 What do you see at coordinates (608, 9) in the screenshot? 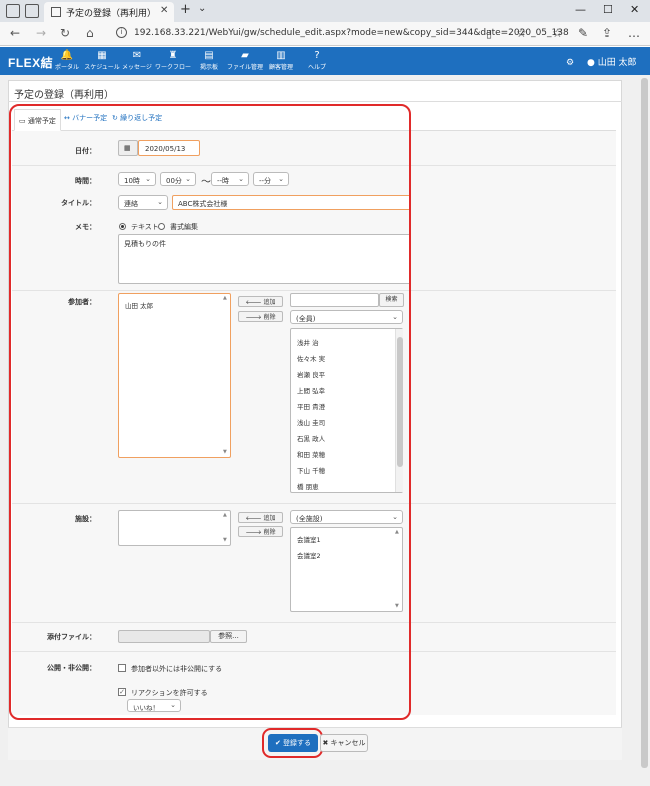
I see `maximize-icon: ☐` at bounding box center [608, 9].